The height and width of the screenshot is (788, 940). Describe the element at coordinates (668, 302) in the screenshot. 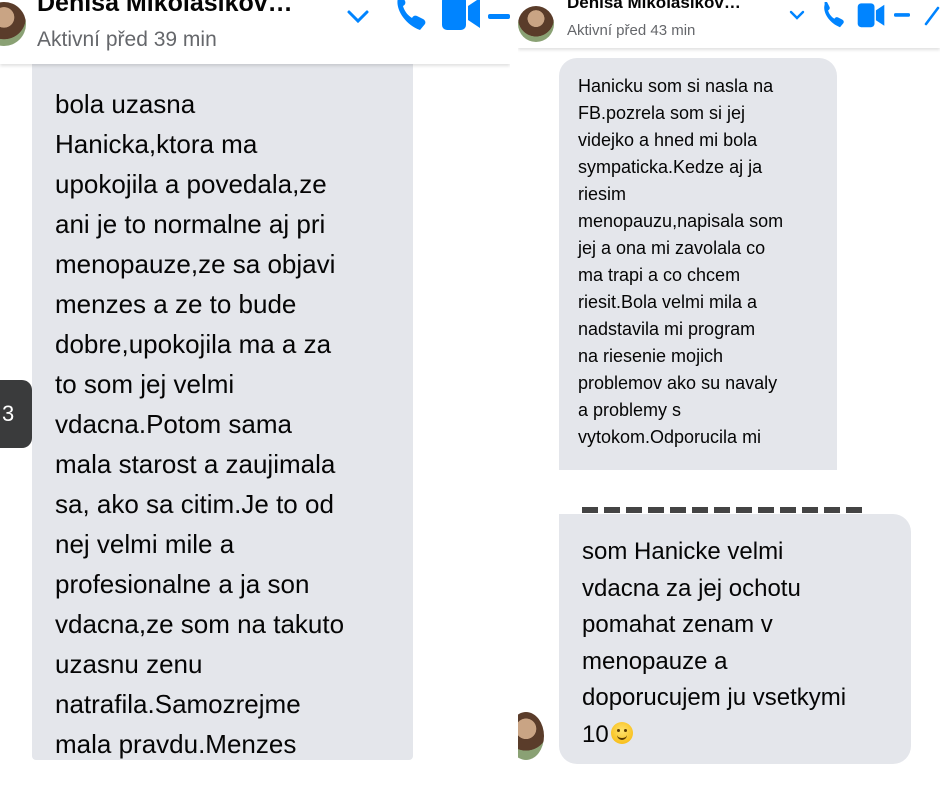

I see `message-line: riesit.Bola velmi mila a` at that location.